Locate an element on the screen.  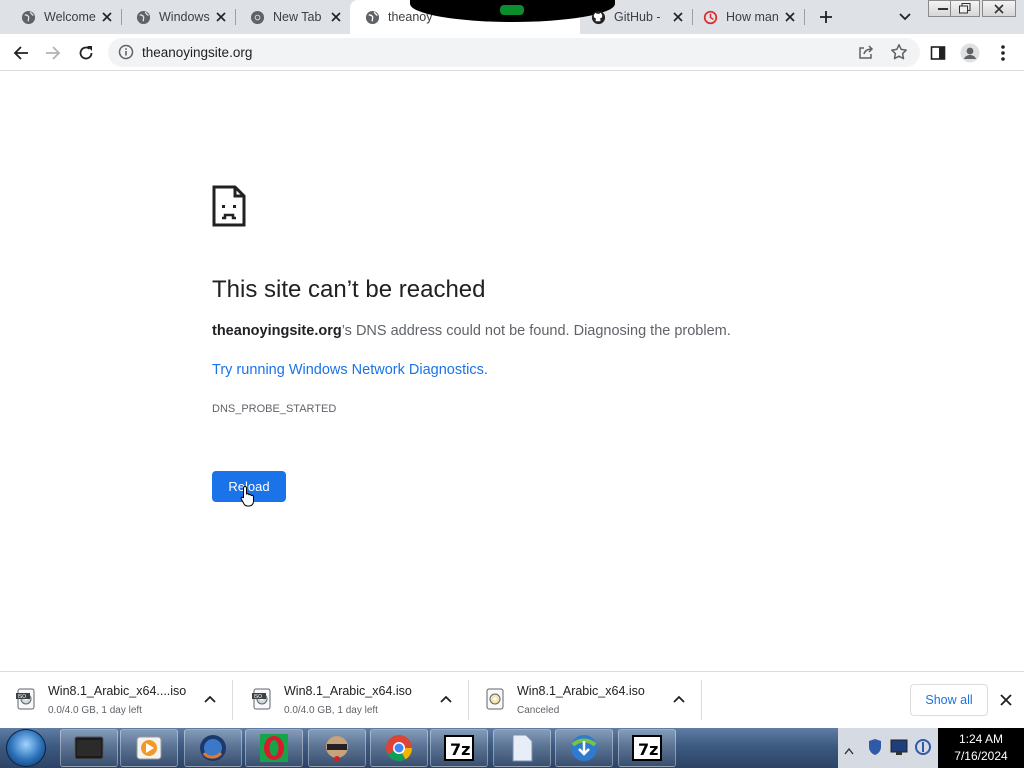
show-hidden-icons-icon is located at coordinates (849, 751).